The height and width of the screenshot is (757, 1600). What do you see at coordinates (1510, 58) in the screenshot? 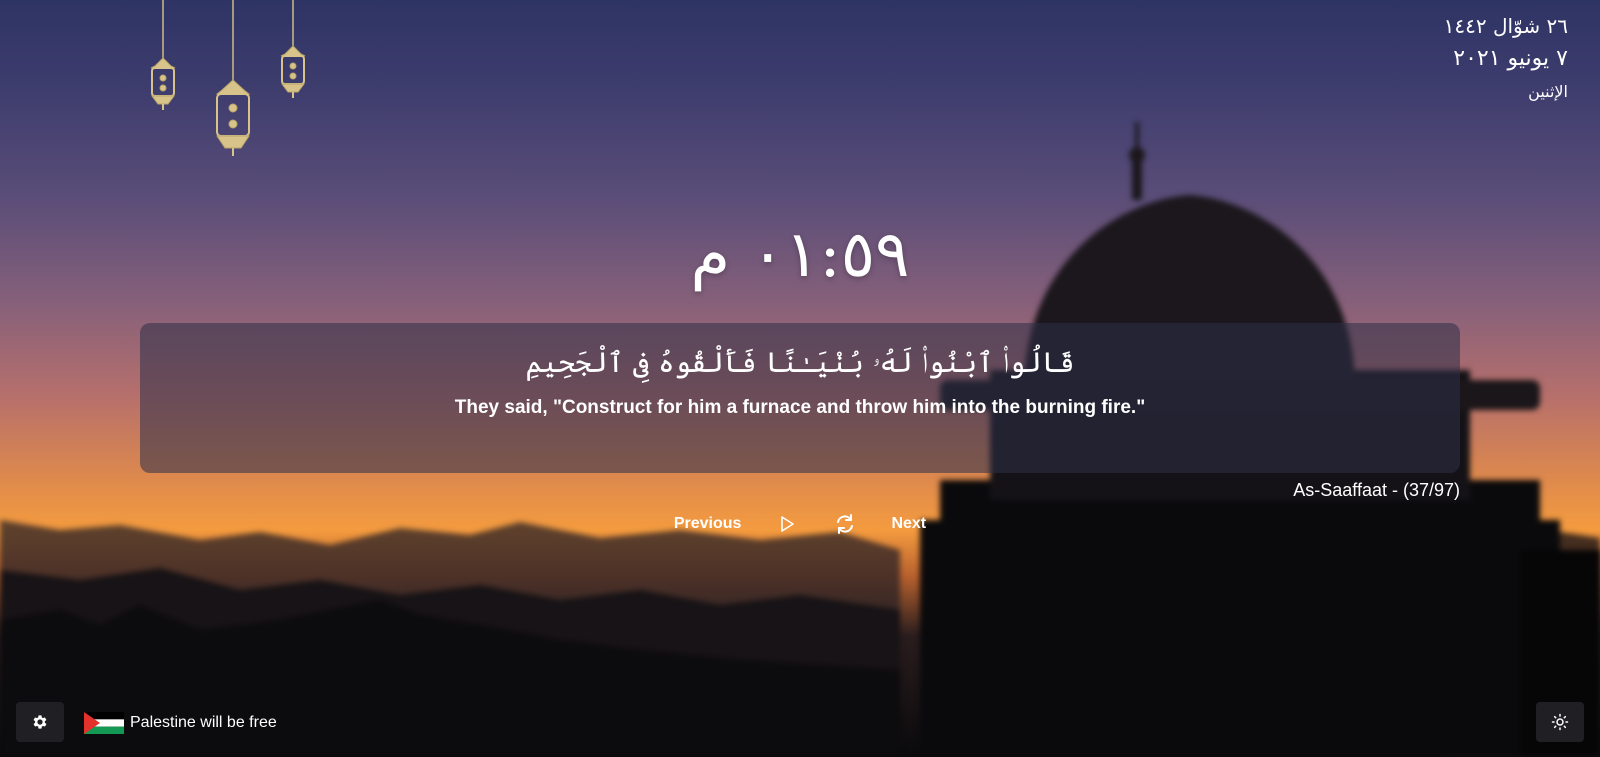
I see `gregorian-date: ٧ يونيو ٢٠٢١` at bounding box center [1510, 58].